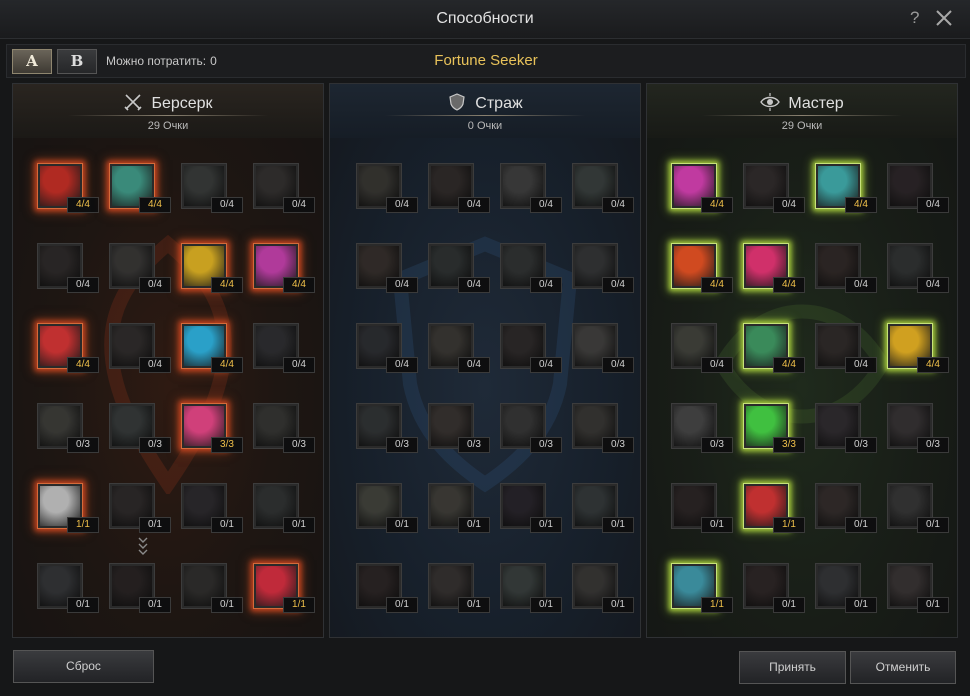 The width and height of the screenshot is (970, 696). I want to click on accept-button: Принять, so click(792, 667).